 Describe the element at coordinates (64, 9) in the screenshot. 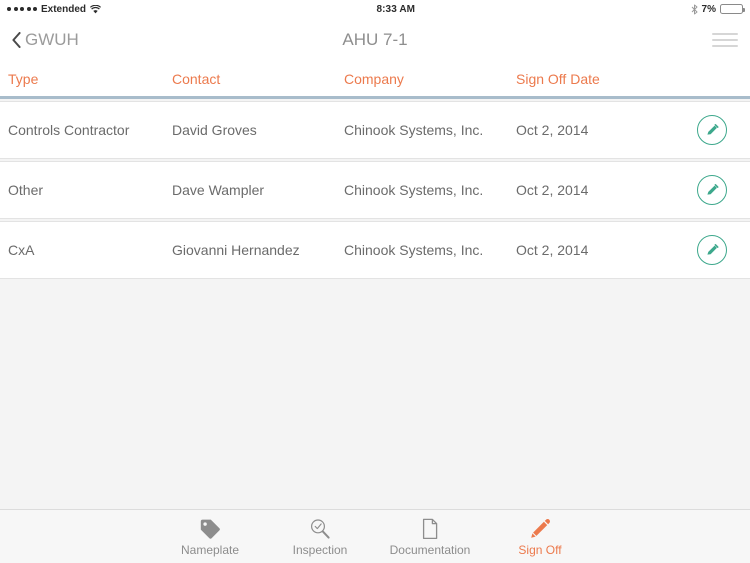

I see `carrier-label: Extended` at that location.